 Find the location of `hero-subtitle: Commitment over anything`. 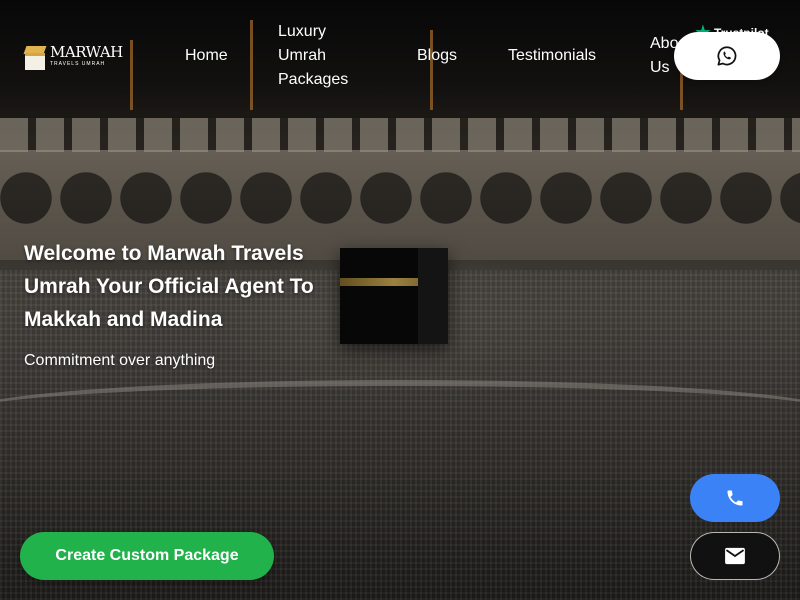

hero-subtitle: Commitment over anything is located at coordinates (120, 360).